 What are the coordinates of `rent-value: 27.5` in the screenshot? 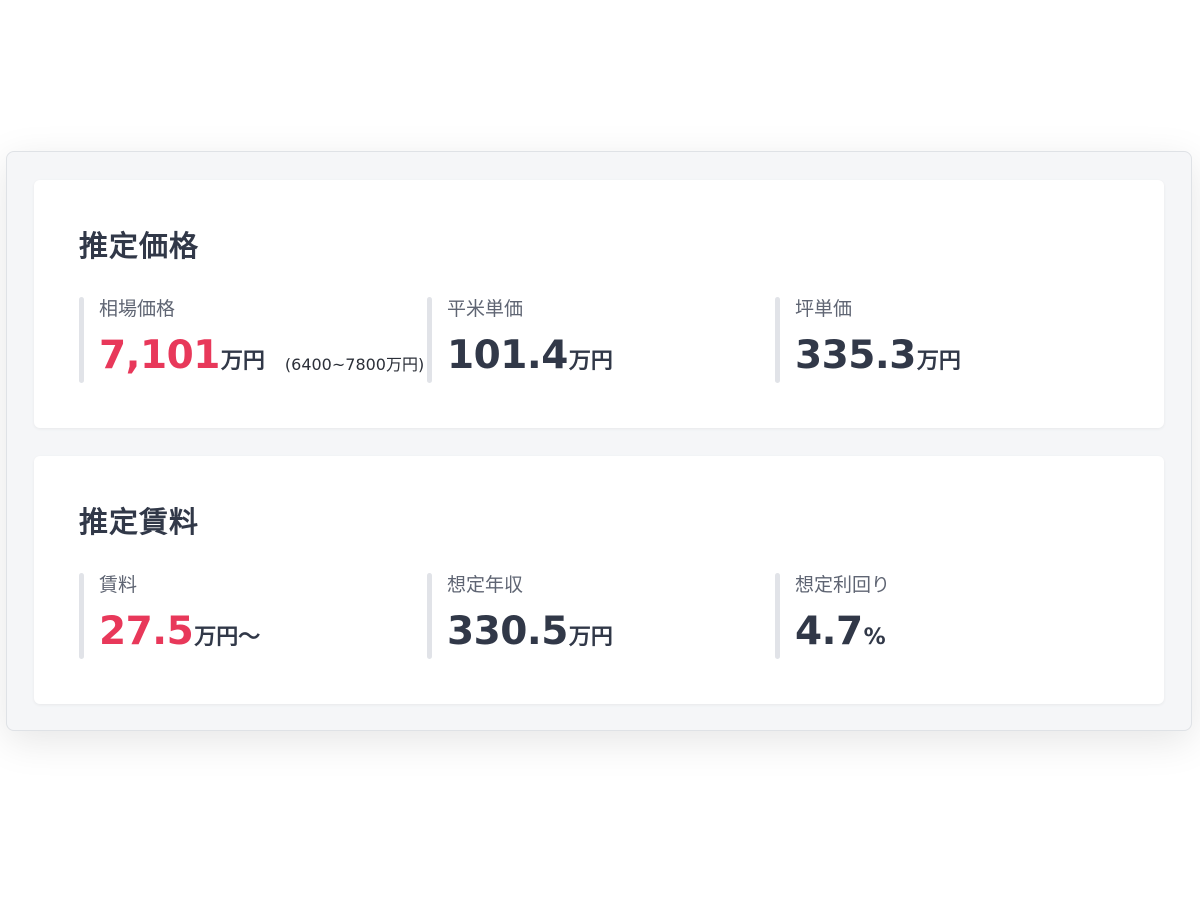 It's located at (146, 631).